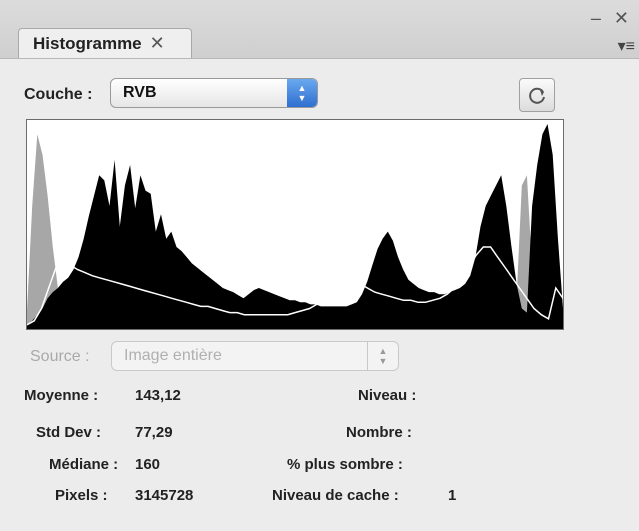 The height and width of the screenshot is (531, 639). I want to click on channel-select-value: RVB, so click(140, 92).